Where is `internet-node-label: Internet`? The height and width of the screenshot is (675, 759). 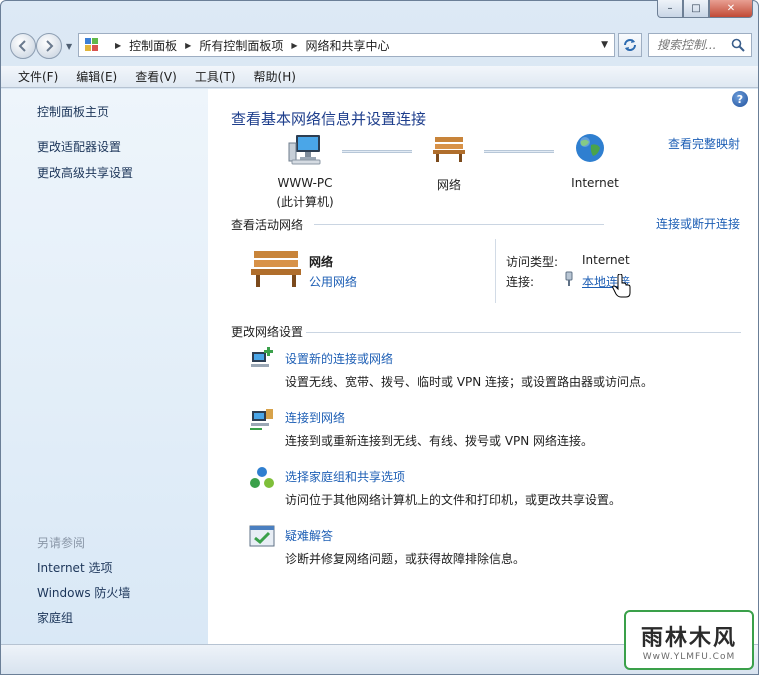
internet-node-label: Internet is located at coordinates (595, 183).